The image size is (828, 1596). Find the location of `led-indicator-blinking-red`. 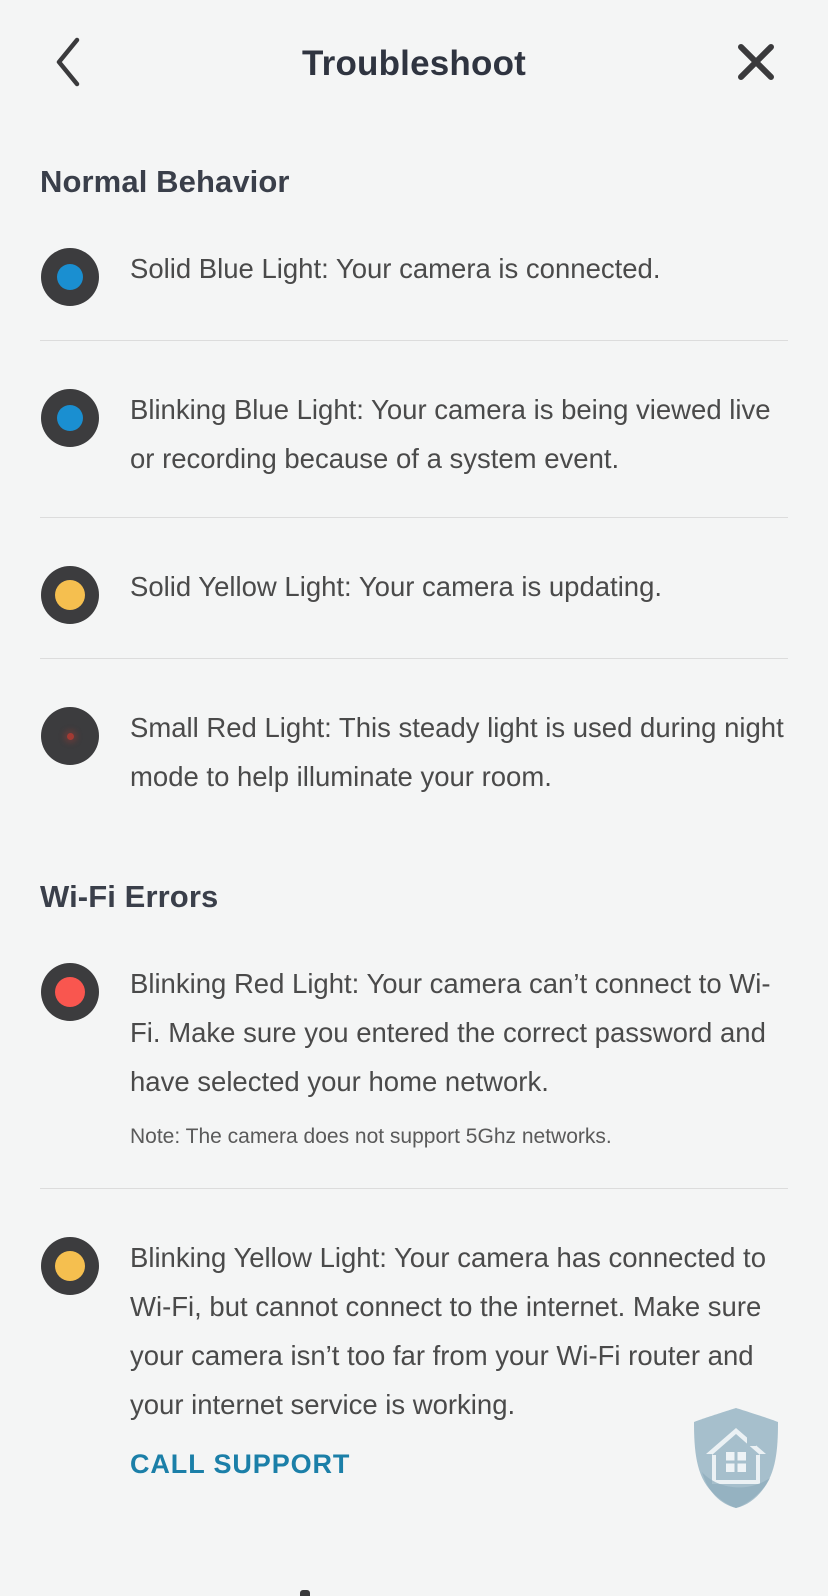

led-indicator-blinking-red is located at coordinates (70, 990).